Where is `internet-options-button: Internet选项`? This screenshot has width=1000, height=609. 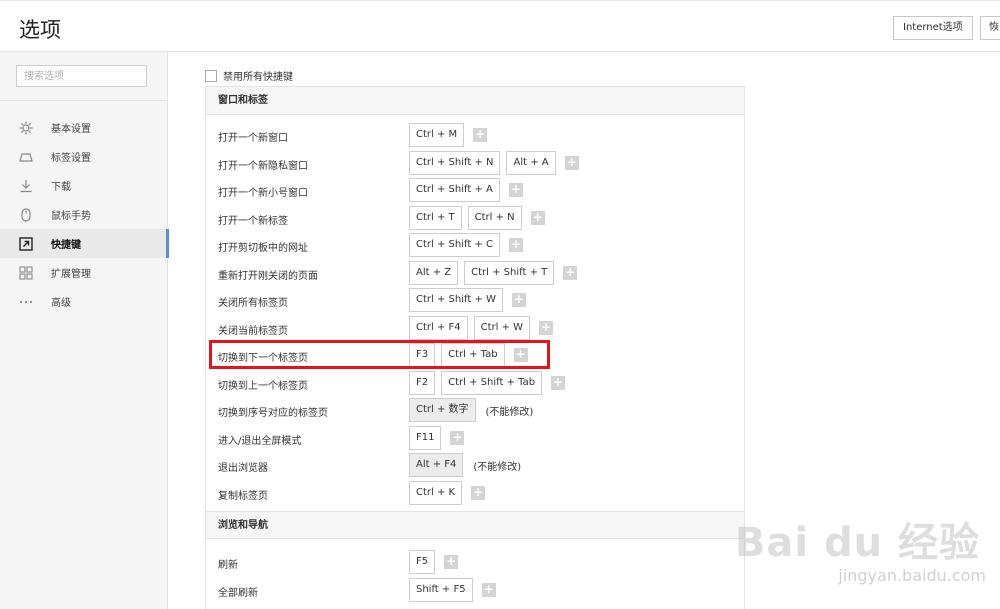
internet-options-button: Internet选项 is located at coordinates (933, 28).